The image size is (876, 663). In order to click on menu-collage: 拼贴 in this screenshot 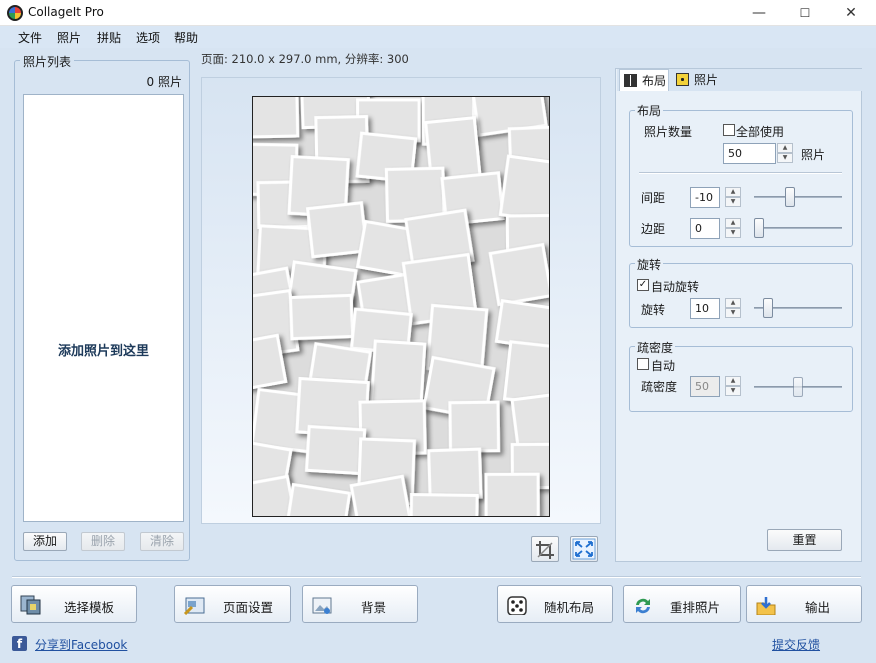, I will do `click(109, 37)`.